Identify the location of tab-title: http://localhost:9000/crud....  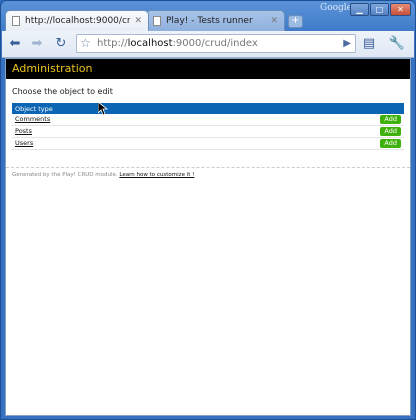
(78, 21).